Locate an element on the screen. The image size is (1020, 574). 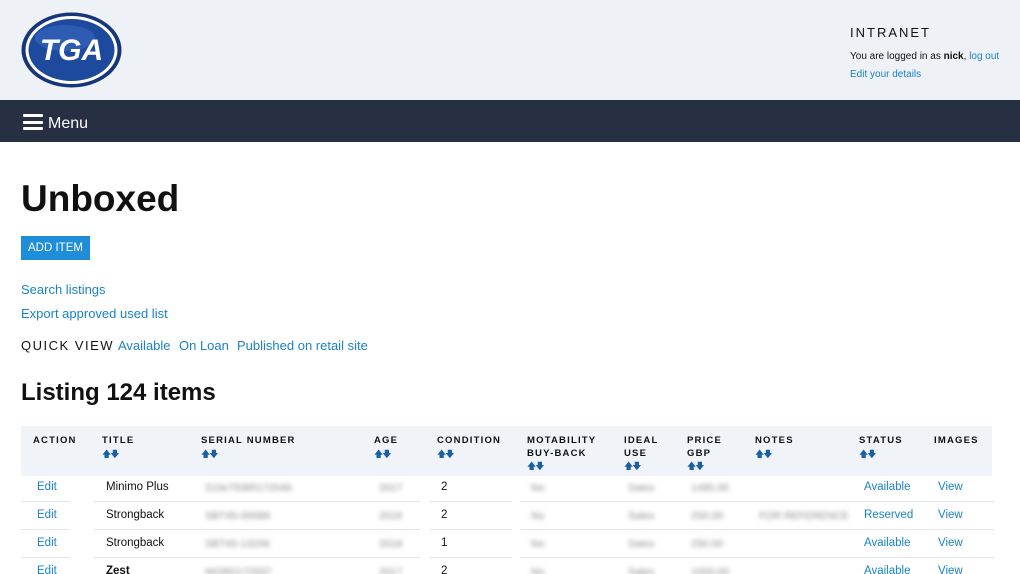
search-listings-link: Search listings is located at coordinates (63, 289).